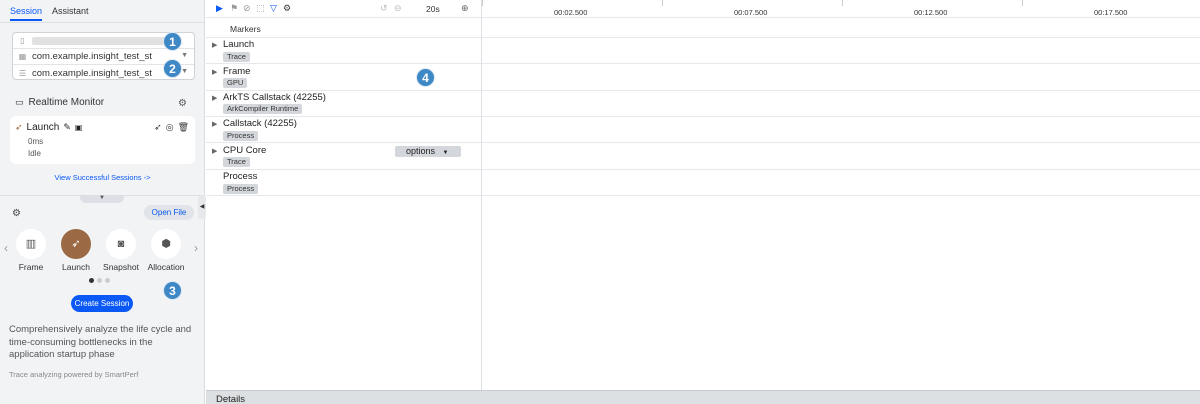 The height and width of the screenshot is (404, 1200). Describe the element at coordinates (121, 267) in the screenshot. I see `tool-snapshot-label: Snapshot` at that location.